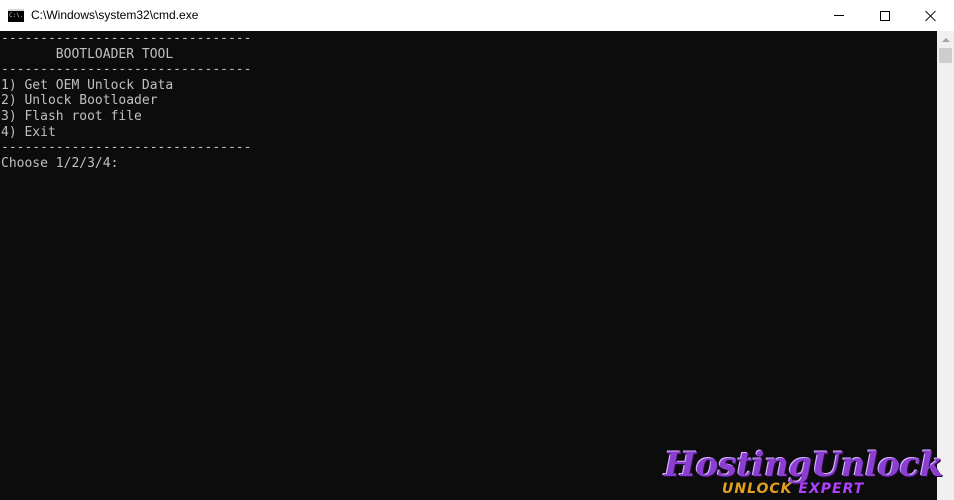 The width and height of the screenshot is (954, 500). I want to click on console-line: BOOTLOADER TOOL, so click(87, 54).